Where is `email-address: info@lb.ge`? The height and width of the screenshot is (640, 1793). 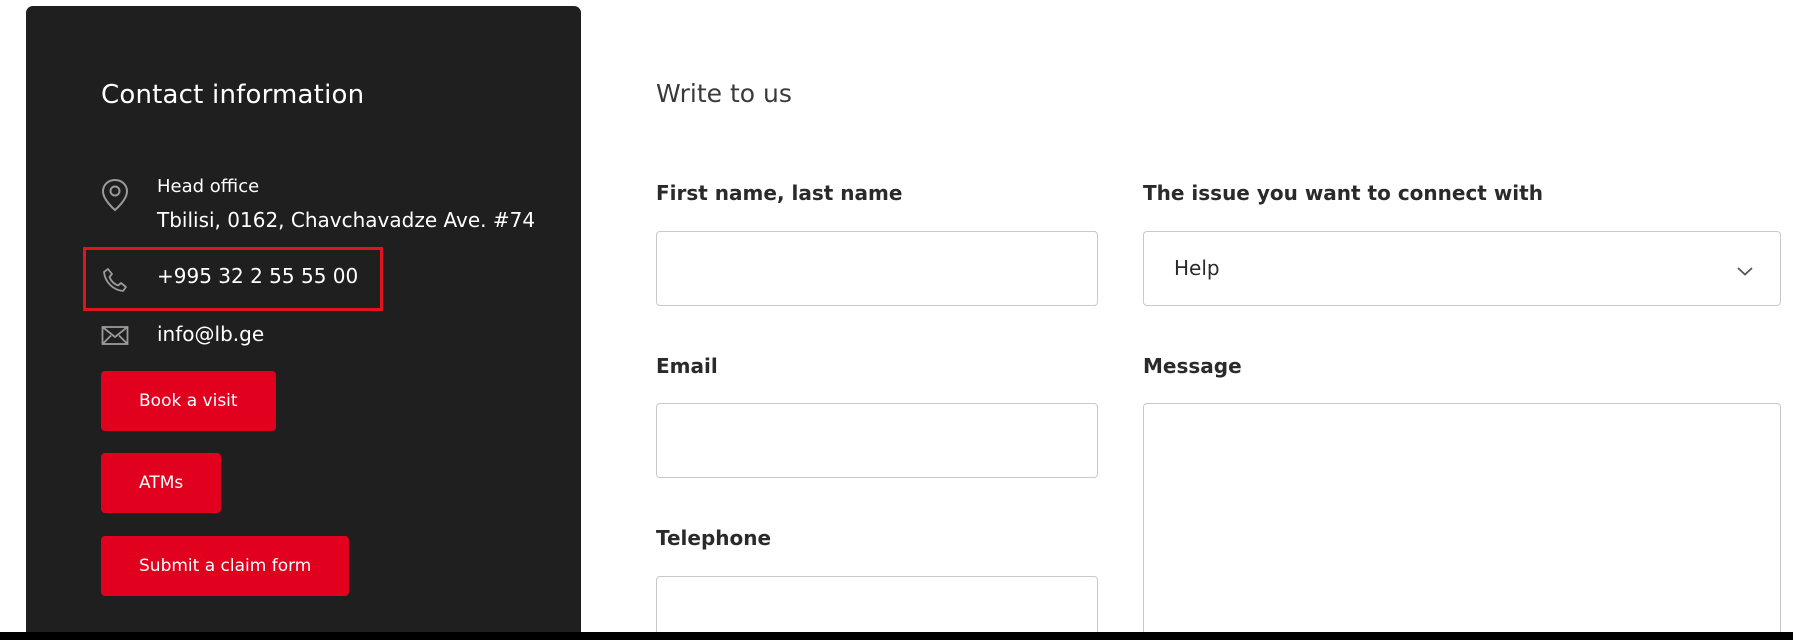
email-address: info@lb.ge is located at coordinates (210, 334).